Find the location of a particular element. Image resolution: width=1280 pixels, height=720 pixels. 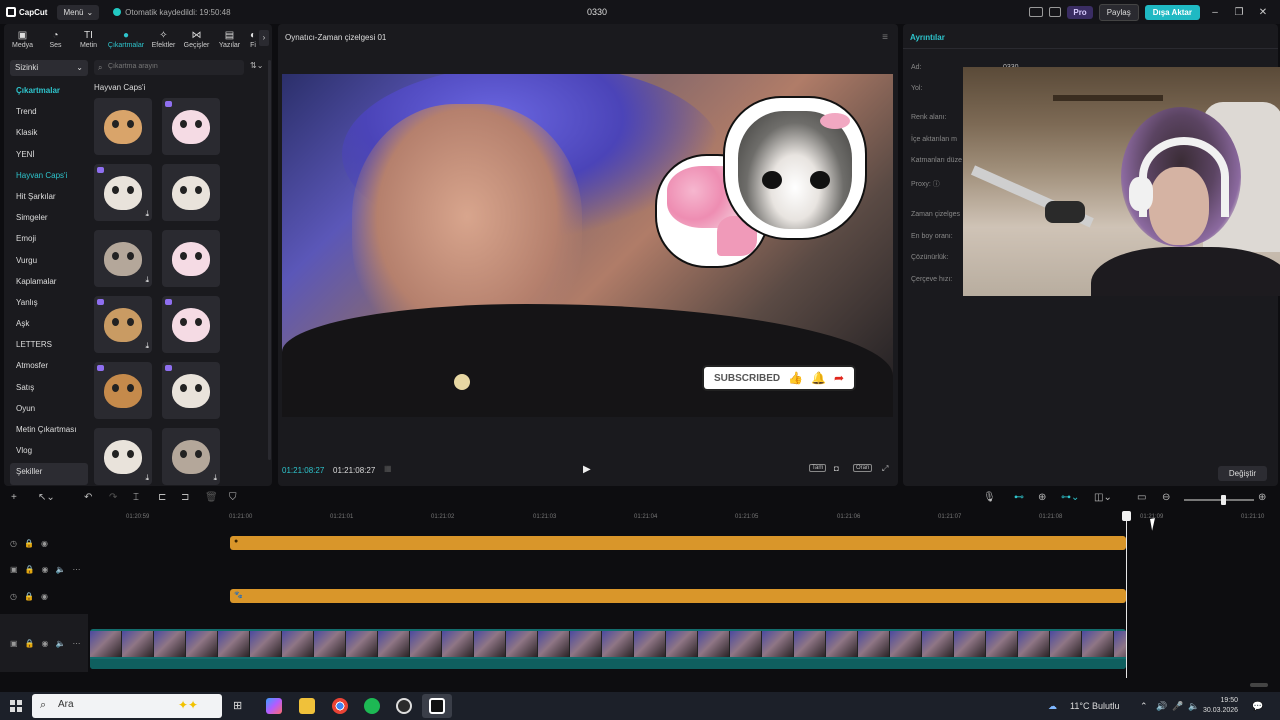

category-item: Simgeler is located at coordinates (49, 219).